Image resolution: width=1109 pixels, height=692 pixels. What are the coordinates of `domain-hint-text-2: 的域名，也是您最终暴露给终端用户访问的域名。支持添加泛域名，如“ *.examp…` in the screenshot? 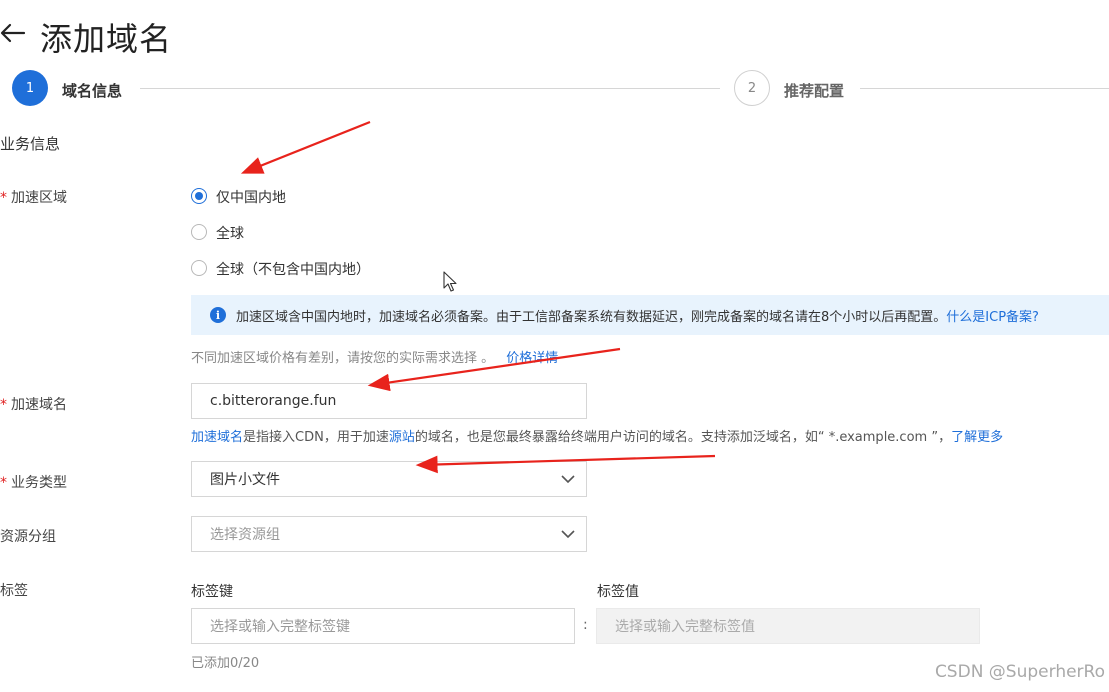 It's located at (683, 437).